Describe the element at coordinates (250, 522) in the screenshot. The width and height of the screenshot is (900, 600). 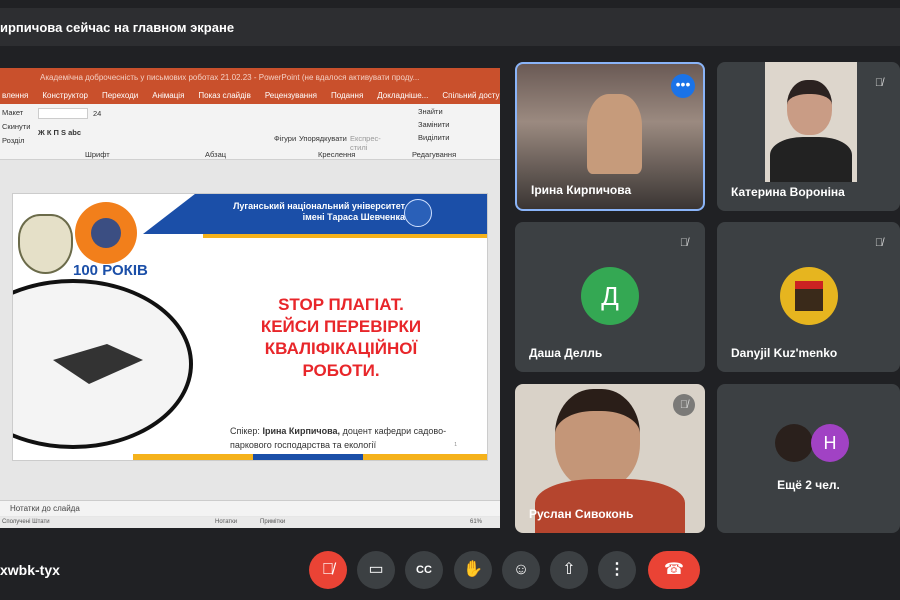
I see `status-bar: Сполучені Штати Нотатки Примітки 61%` at that location.